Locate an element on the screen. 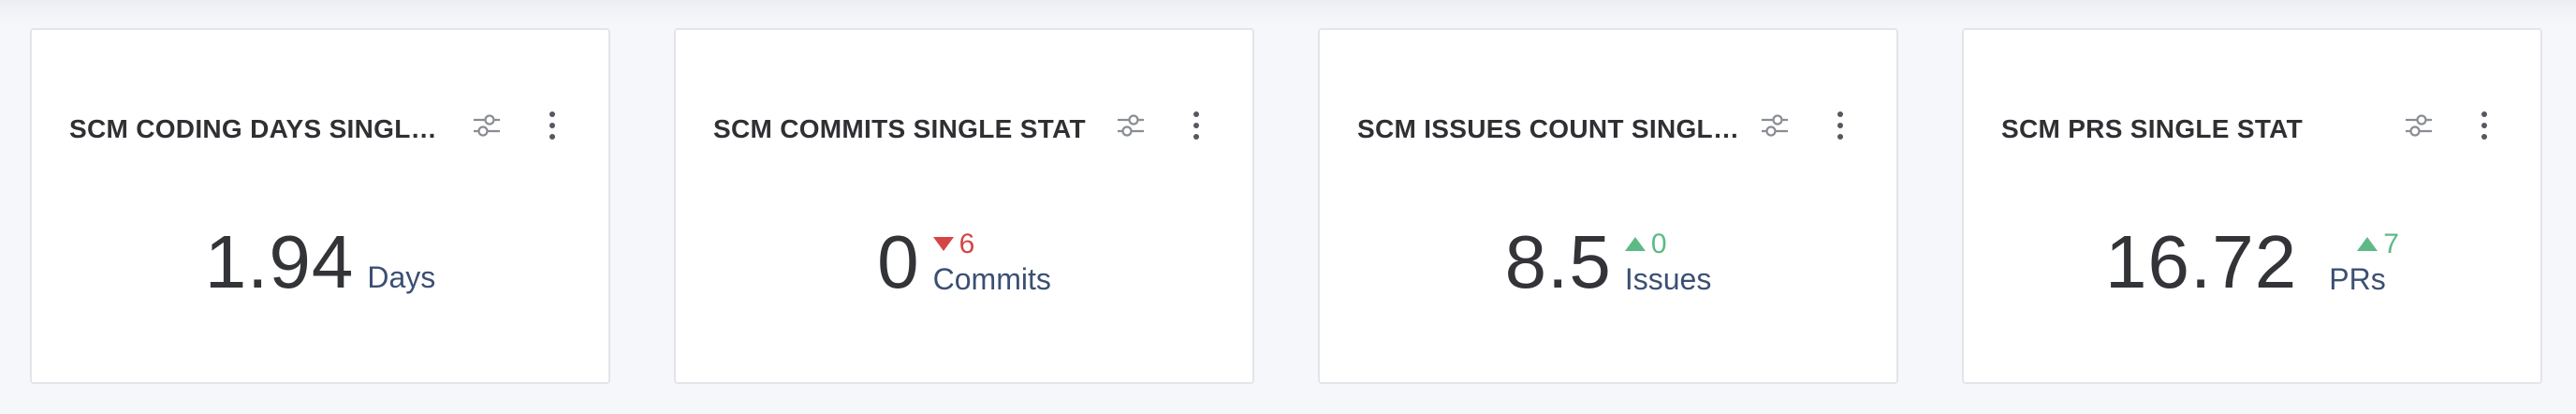 The width and height of the screenshot is (2576, 414). trend-value: 6 is located at coordinates (967, 244).